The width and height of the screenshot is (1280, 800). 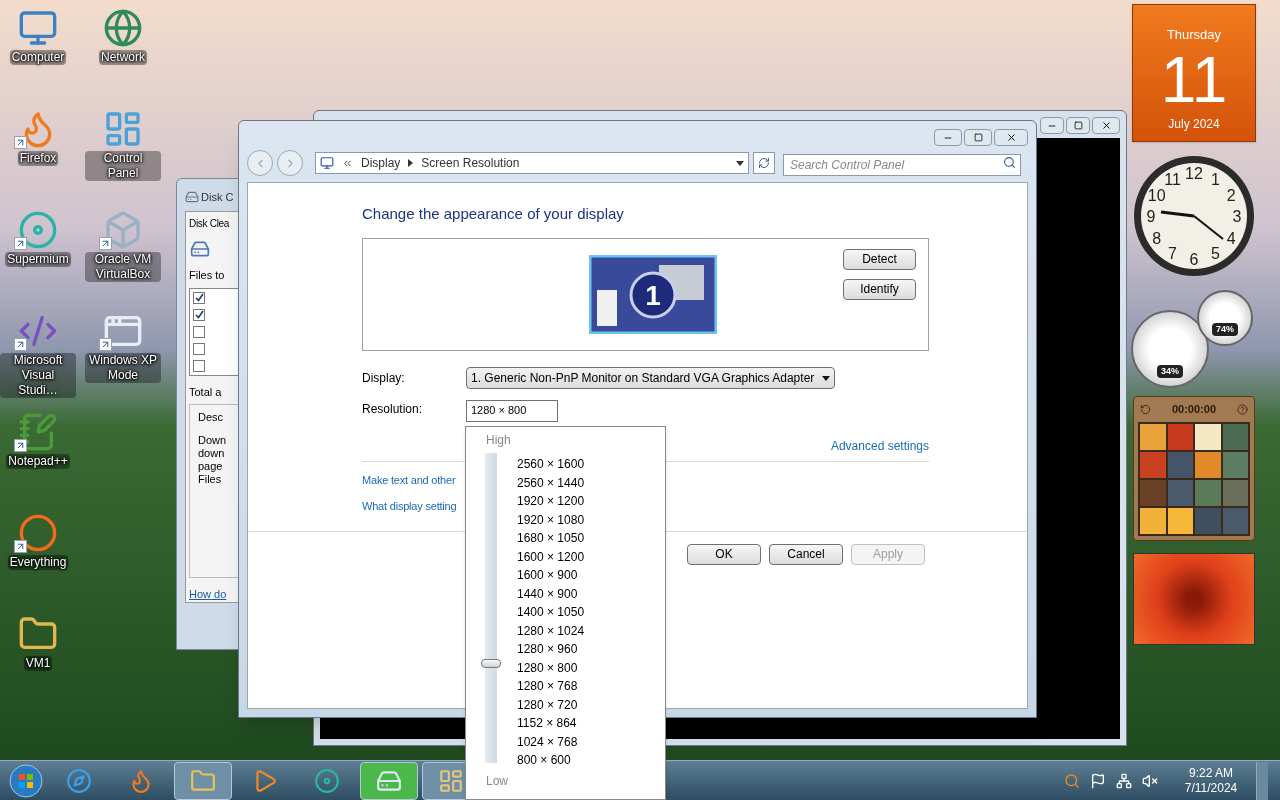 What do you see at coordinates (491, 608) in the screenshot?
I see `resolution-slider-track` at bounding box center [491, 608].